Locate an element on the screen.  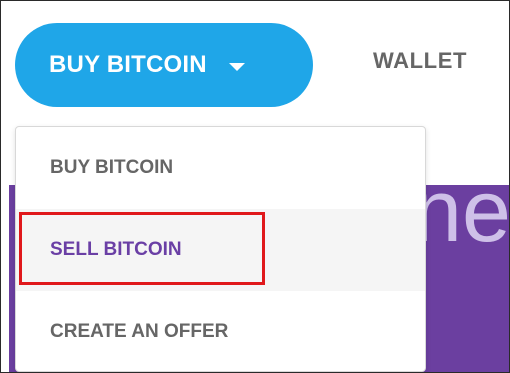
menu-item-label: SELL BITCOIN is located at coordinates (116, 249).